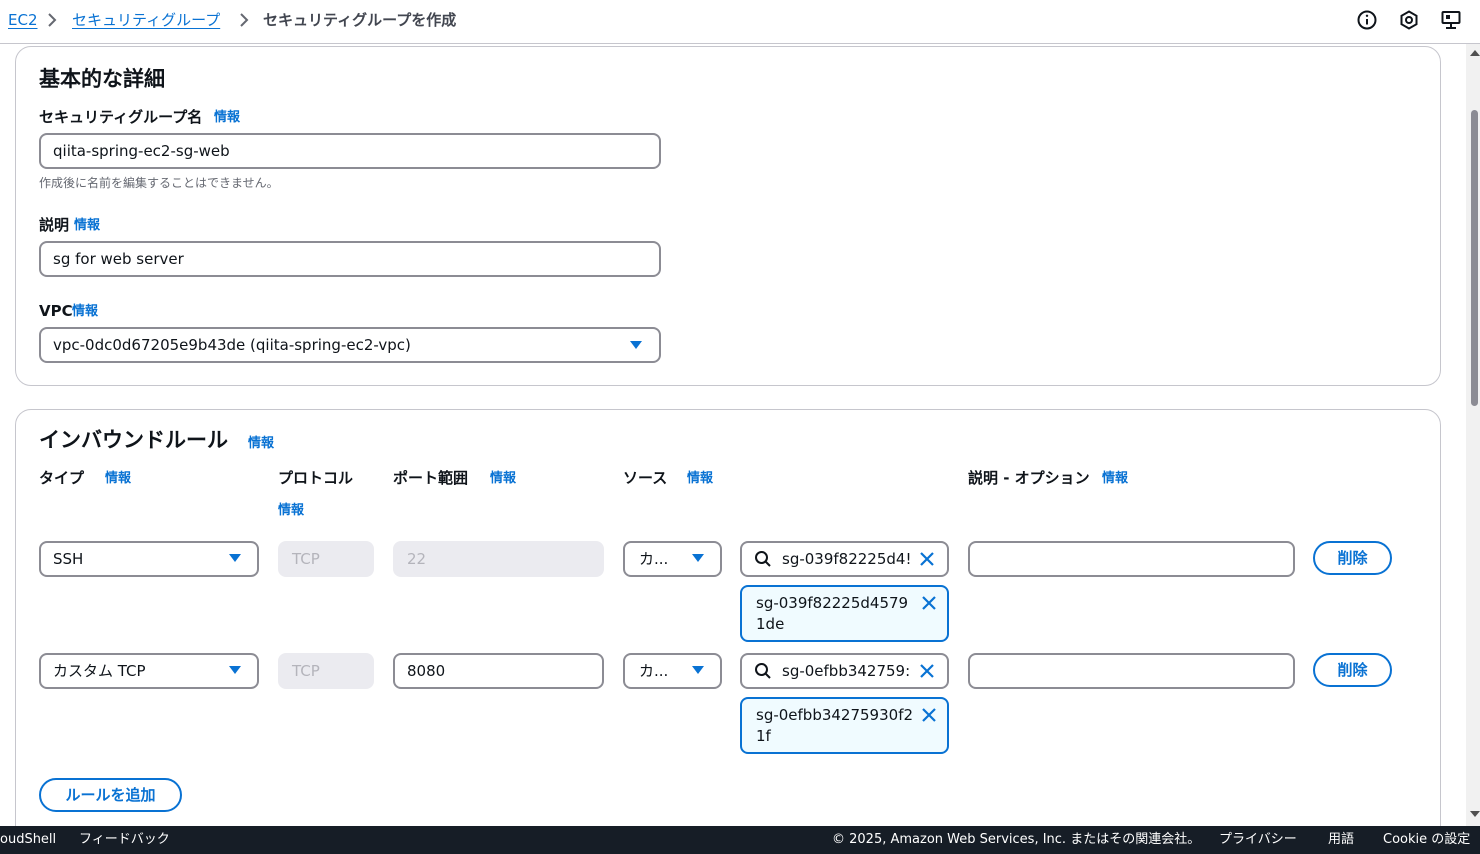 Image resolution: width=1480 pixels, height=854 pixels. What do you see at coordinates (68, 559) in the screenshot?
I see `rule-type-value: SSH` at bounding box center [68, 559].